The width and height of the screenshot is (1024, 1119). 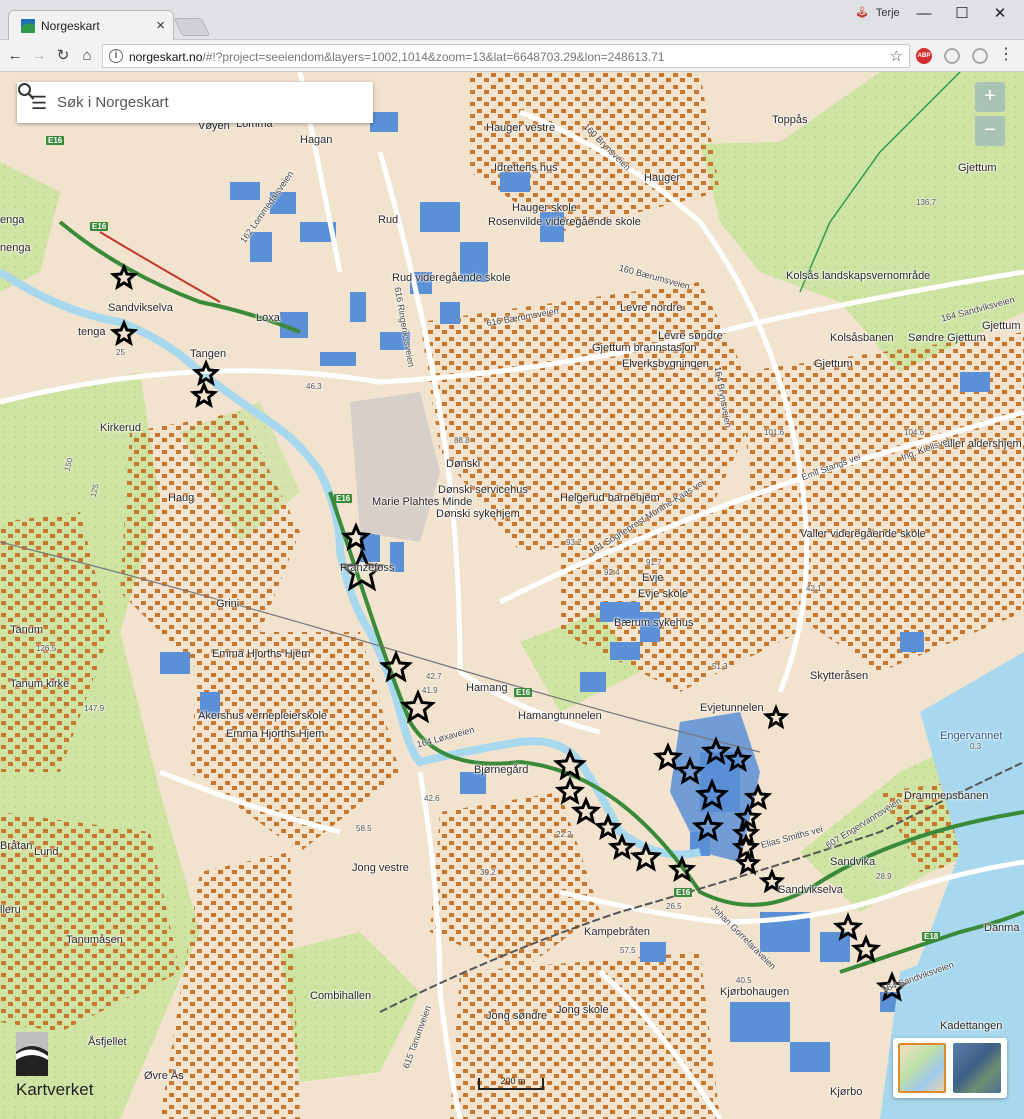 I want to click on elevation-label: 40.5, so click(x=744, y=980).